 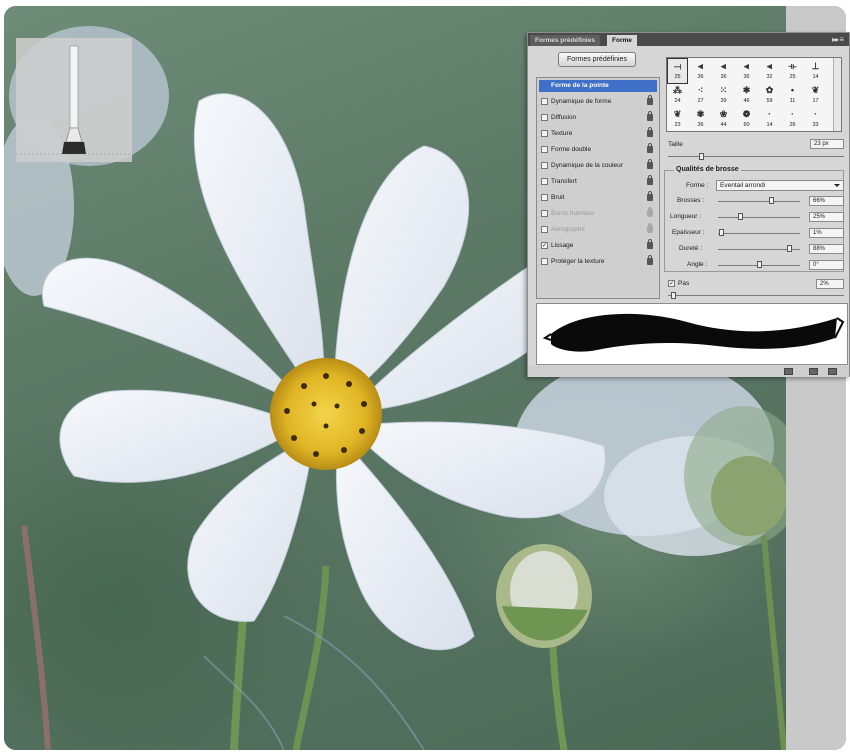 I want to click on brush-tip-icon: ·, so click(x=792, y=114).